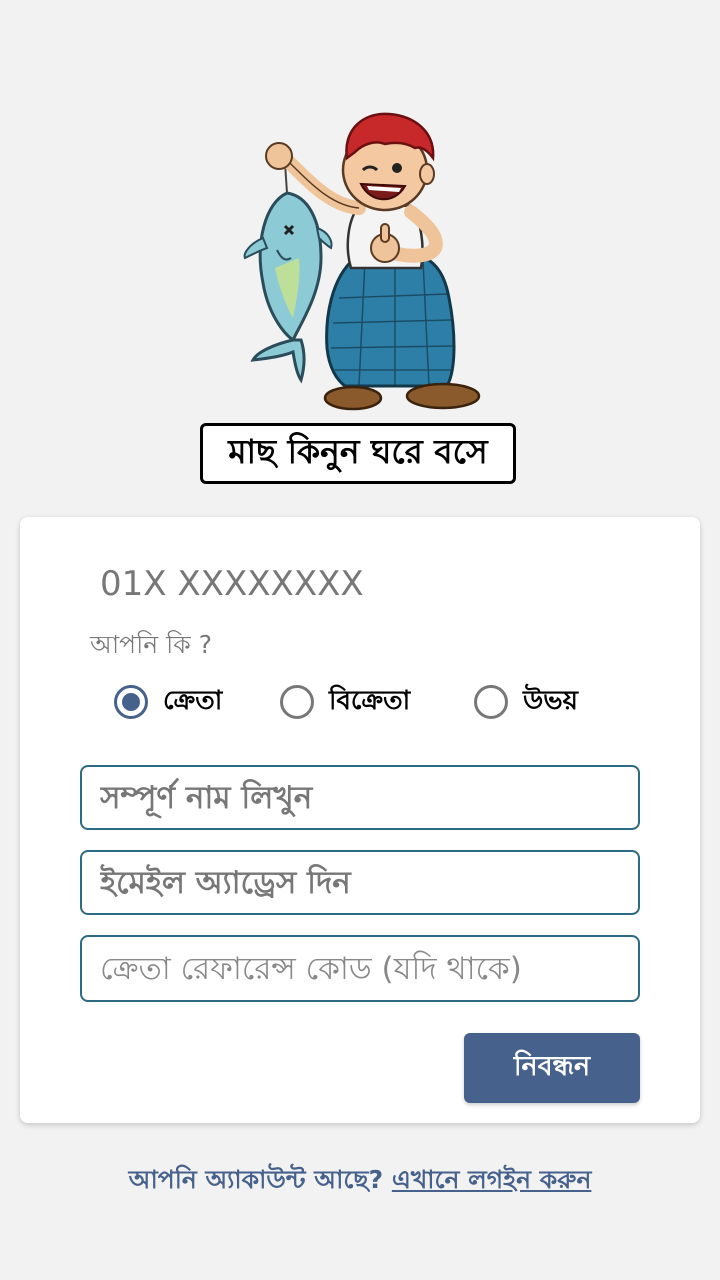 The width and height of the screenshot is (720, 1280). Describe the element at coordinates (360, 968) in the screenshot. I see `referral-code-input` at that location.